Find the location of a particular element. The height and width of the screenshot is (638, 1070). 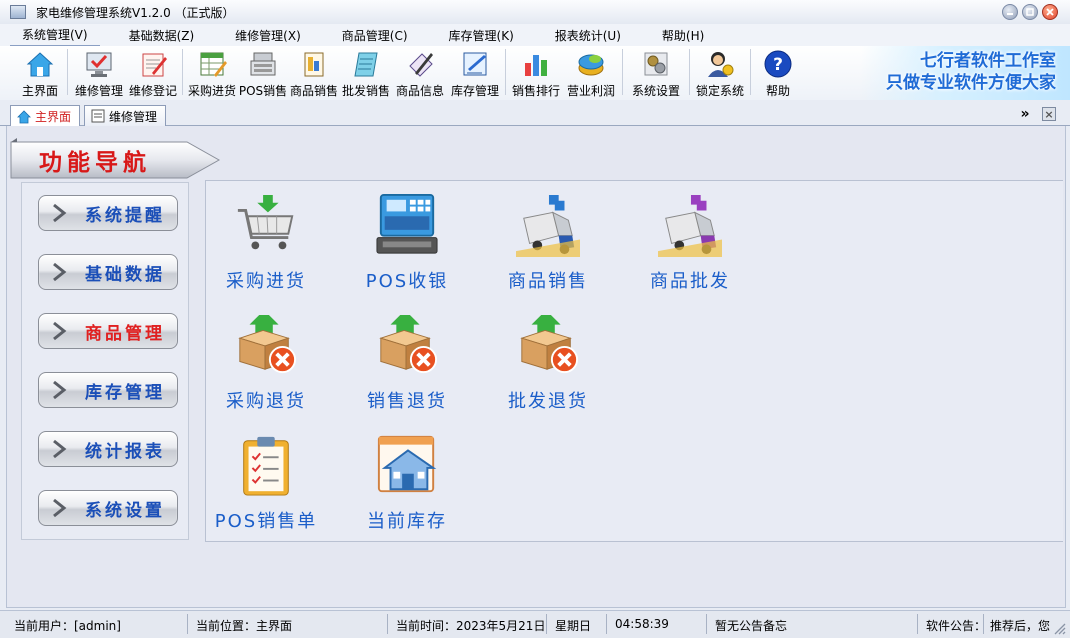

func-goods-wholesale: 商品批发 is located at coordinates (690, 243).